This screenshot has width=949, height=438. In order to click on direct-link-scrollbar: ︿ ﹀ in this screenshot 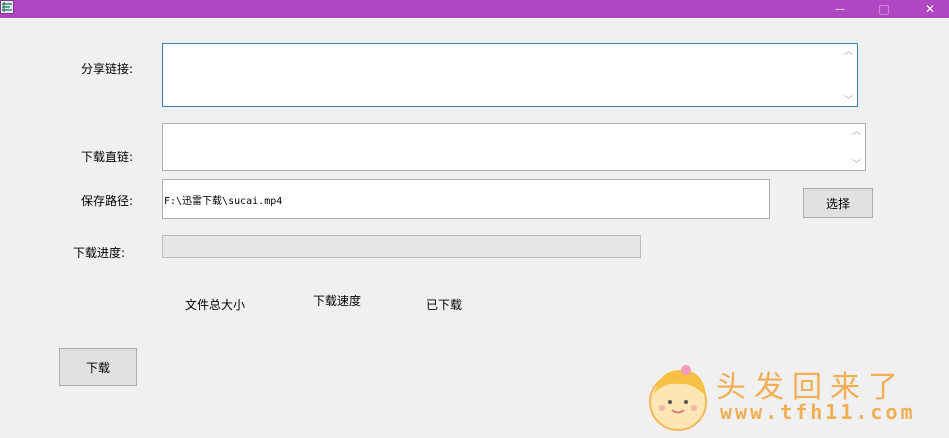, I will do `click(856, 147)`.